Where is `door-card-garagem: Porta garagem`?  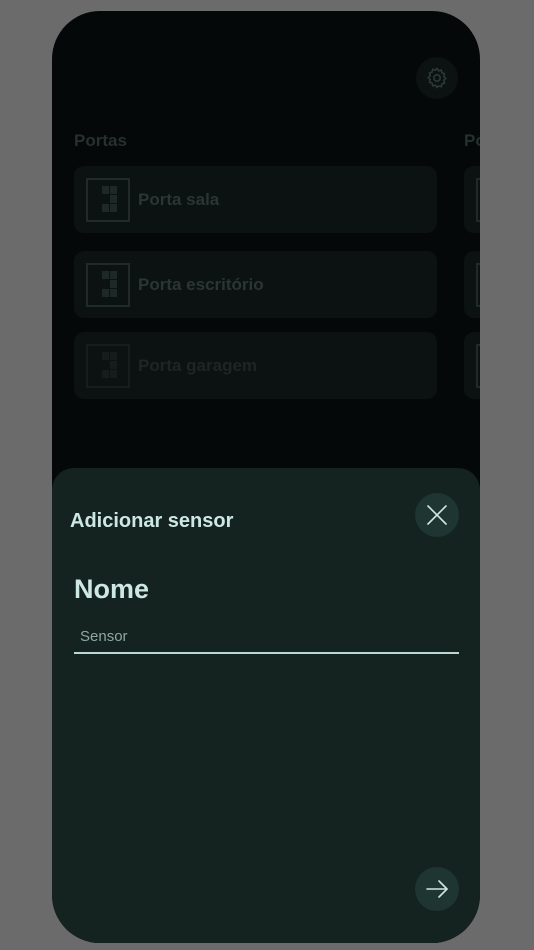
door-card-garagem: Porta garagem is located at coordinates (255, 365).